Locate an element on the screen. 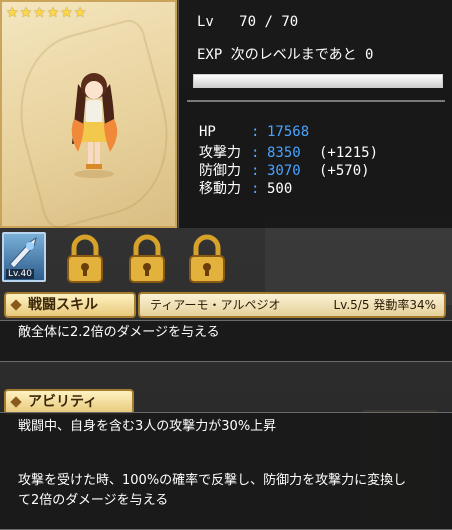 This screenshot has width=452, height=530. stat-label: 防御力 is located at coordinates (220, 171).